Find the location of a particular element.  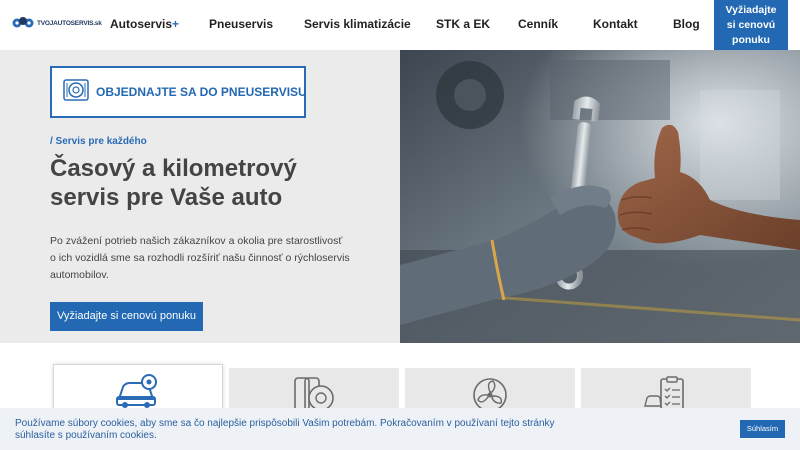

hero-quote-button: Vyžiadajte si cenovú ponuku is located at coordinates (126, 316).